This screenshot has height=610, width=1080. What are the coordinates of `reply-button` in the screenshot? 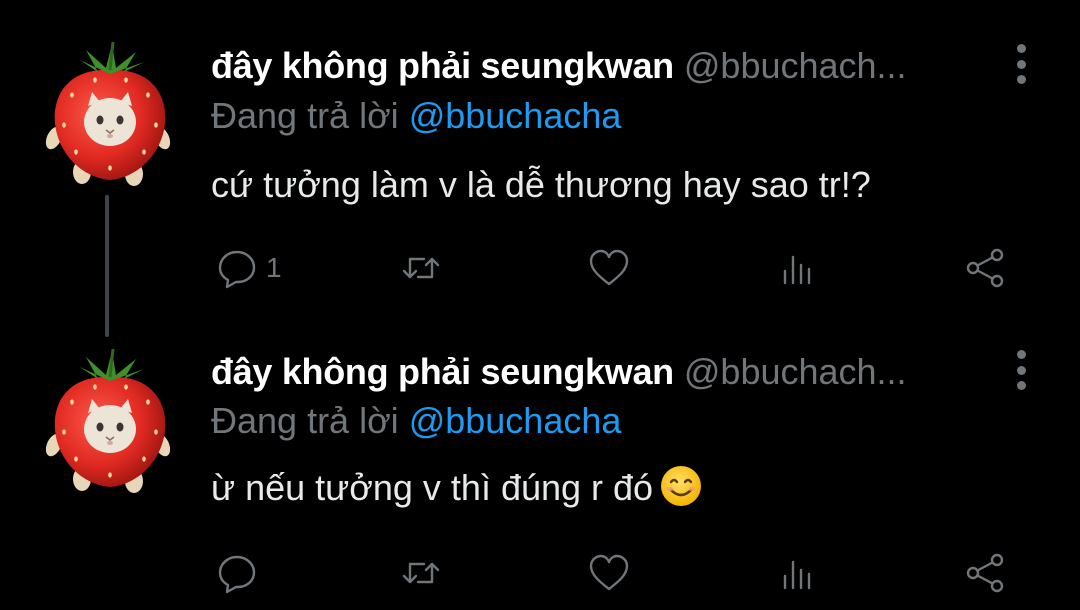 It's located at (240, 573).